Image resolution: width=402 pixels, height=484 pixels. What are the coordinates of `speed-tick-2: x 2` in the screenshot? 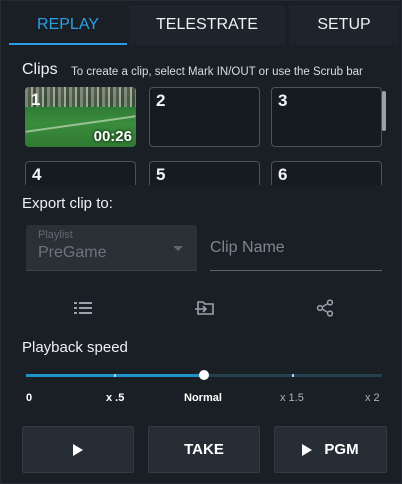 It's located at (372, 398).